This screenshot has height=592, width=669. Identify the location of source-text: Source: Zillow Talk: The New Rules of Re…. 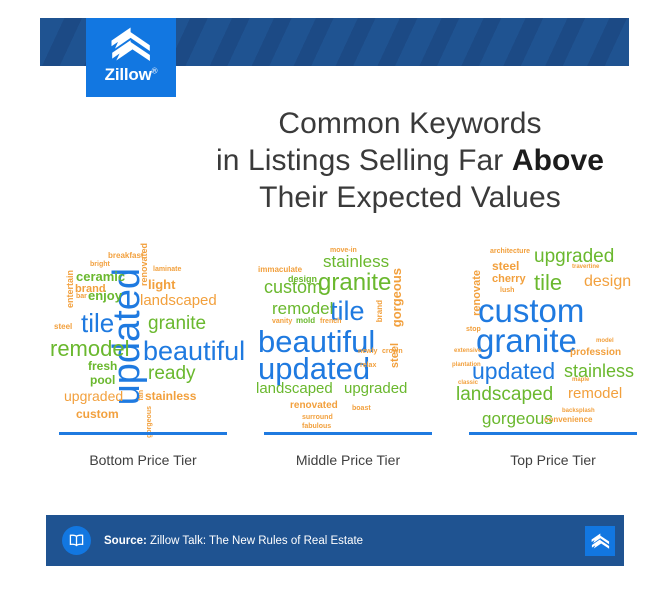
(344, 541).